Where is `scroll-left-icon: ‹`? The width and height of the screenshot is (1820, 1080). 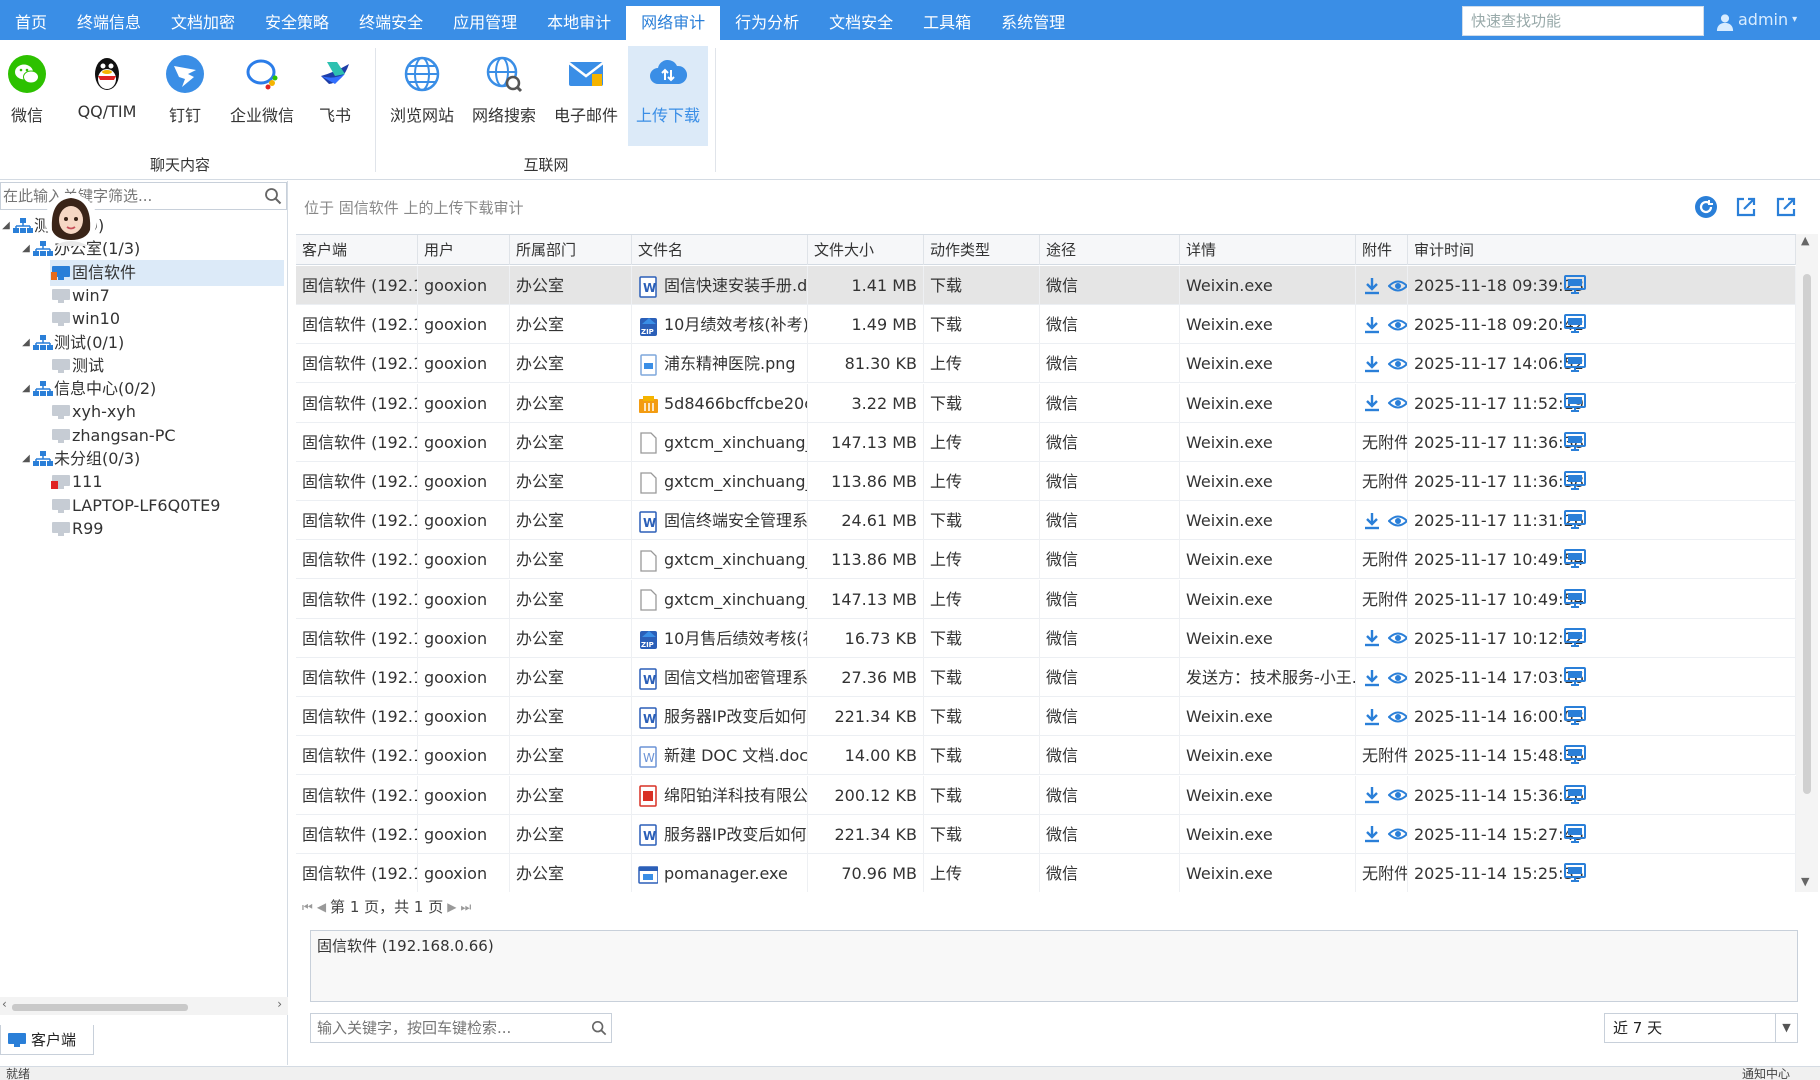 scroll-left-icon: ‹ is located at coordinates (4, 1004).